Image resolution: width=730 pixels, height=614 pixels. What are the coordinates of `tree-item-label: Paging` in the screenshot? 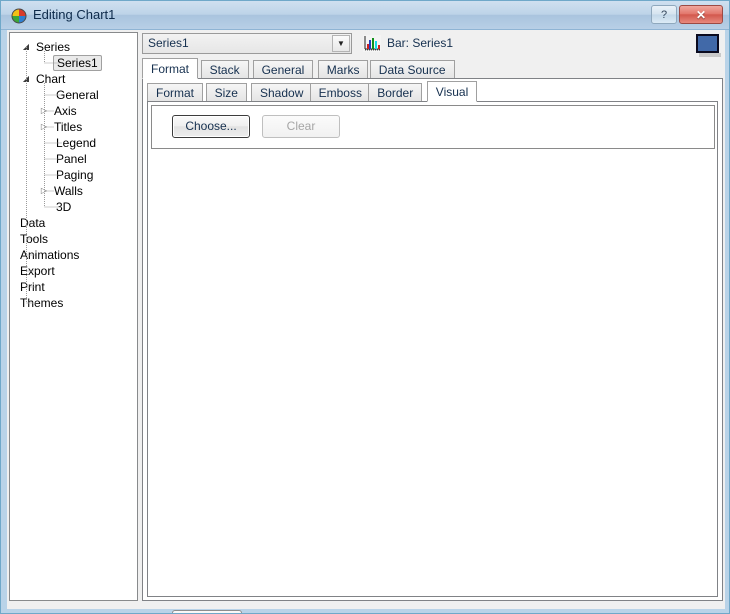 It's located at (75, 175).